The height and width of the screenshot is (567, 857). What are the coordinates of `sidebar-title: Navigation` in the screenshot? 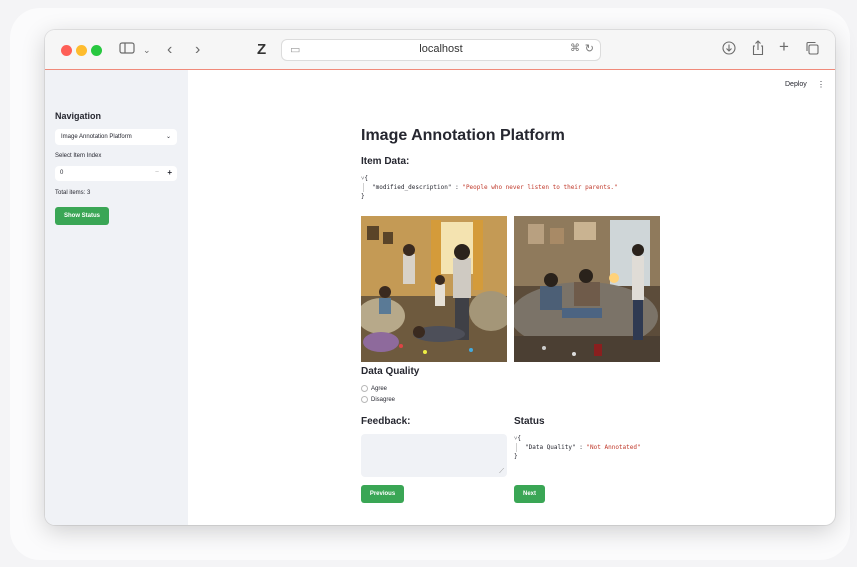 It's located at (78, 116).